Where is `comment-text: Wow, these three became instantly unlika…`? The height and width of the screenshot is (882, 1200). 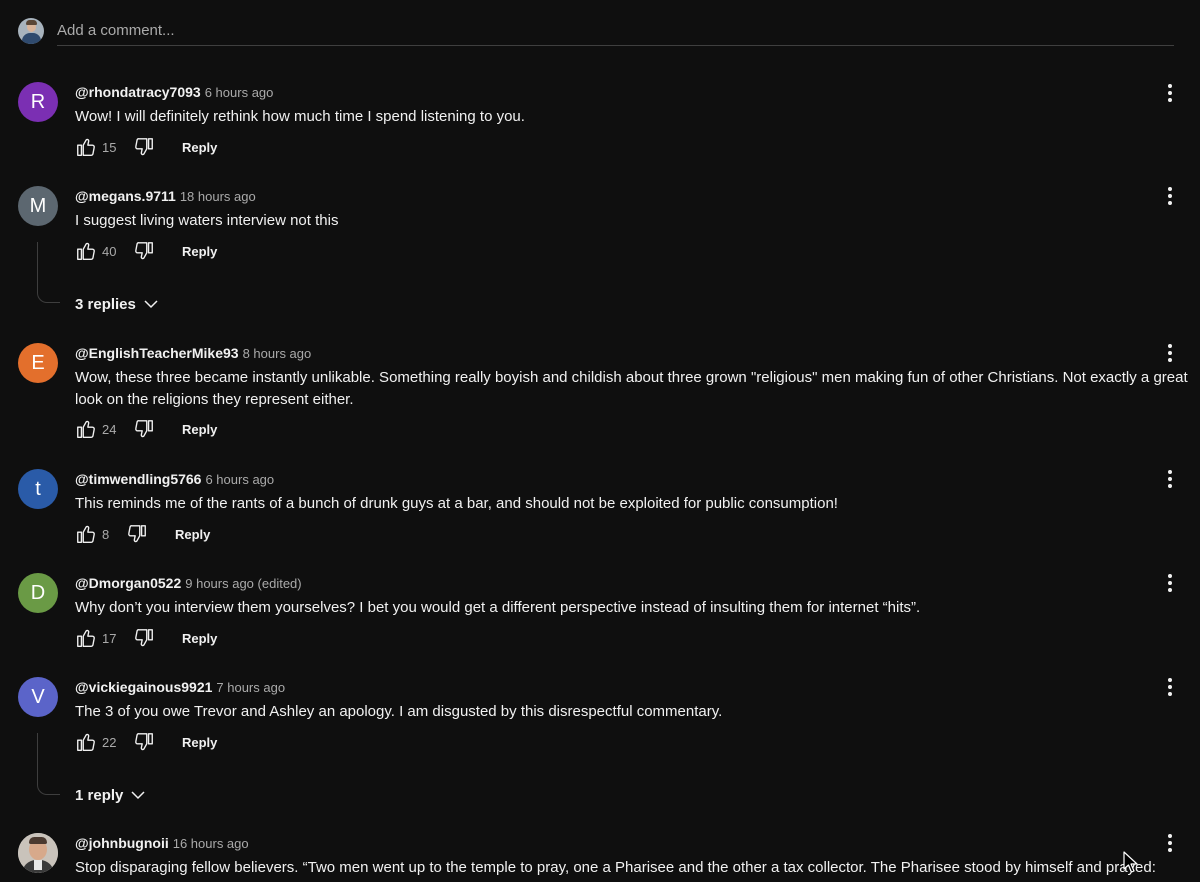
comment-text: Wow, these three became instantly unlika… is located at coordinates (631, 388).